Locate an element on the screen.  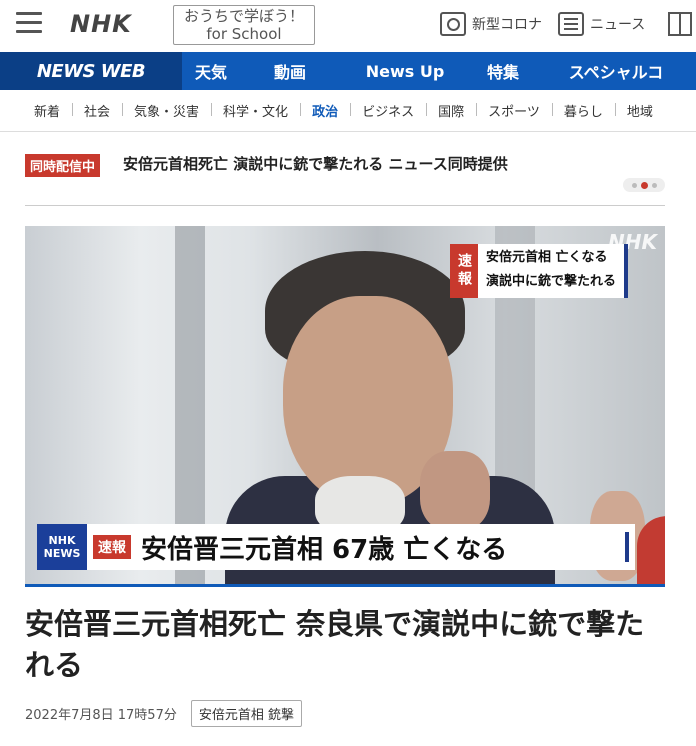
school-line-2: for School is located at coordinates (244, 34).